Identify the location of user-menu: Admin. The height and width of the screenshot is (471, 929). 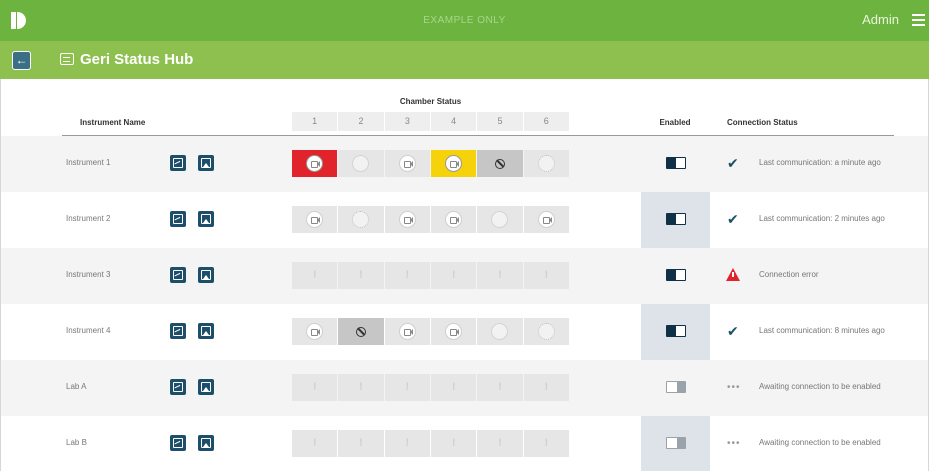
(880, 19).